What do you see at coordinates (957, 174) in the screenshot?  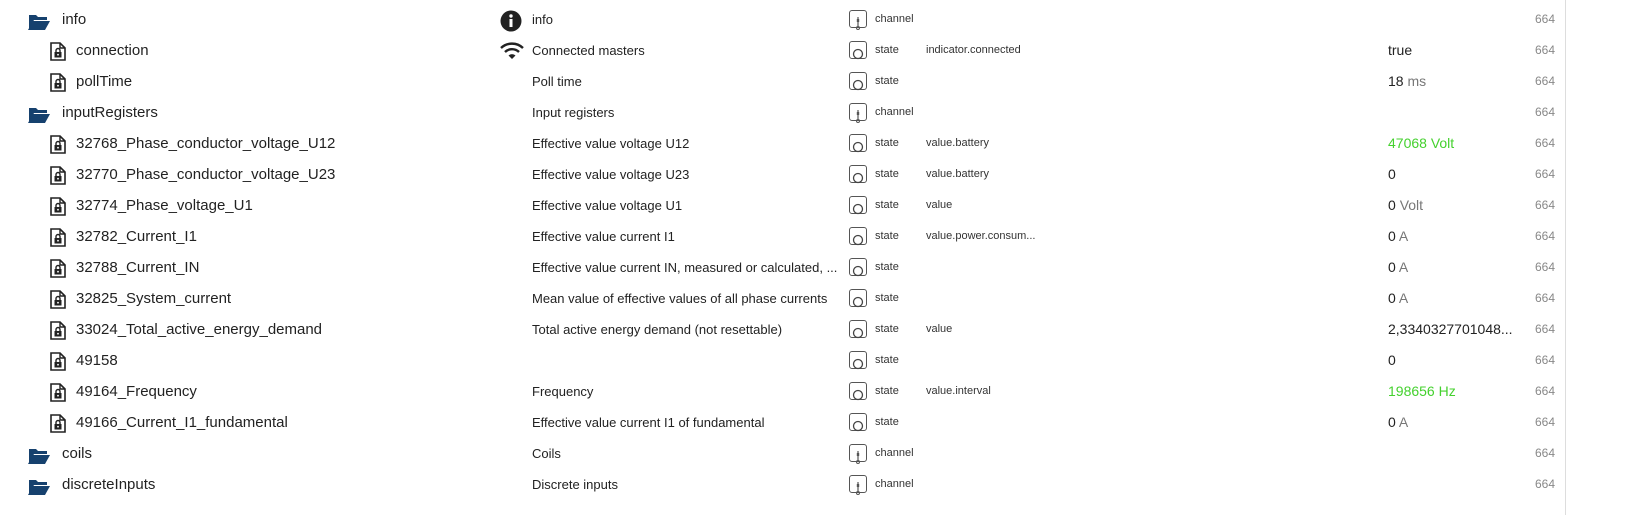 I see `object-role: value.battery` at bounding box center [957, 174].